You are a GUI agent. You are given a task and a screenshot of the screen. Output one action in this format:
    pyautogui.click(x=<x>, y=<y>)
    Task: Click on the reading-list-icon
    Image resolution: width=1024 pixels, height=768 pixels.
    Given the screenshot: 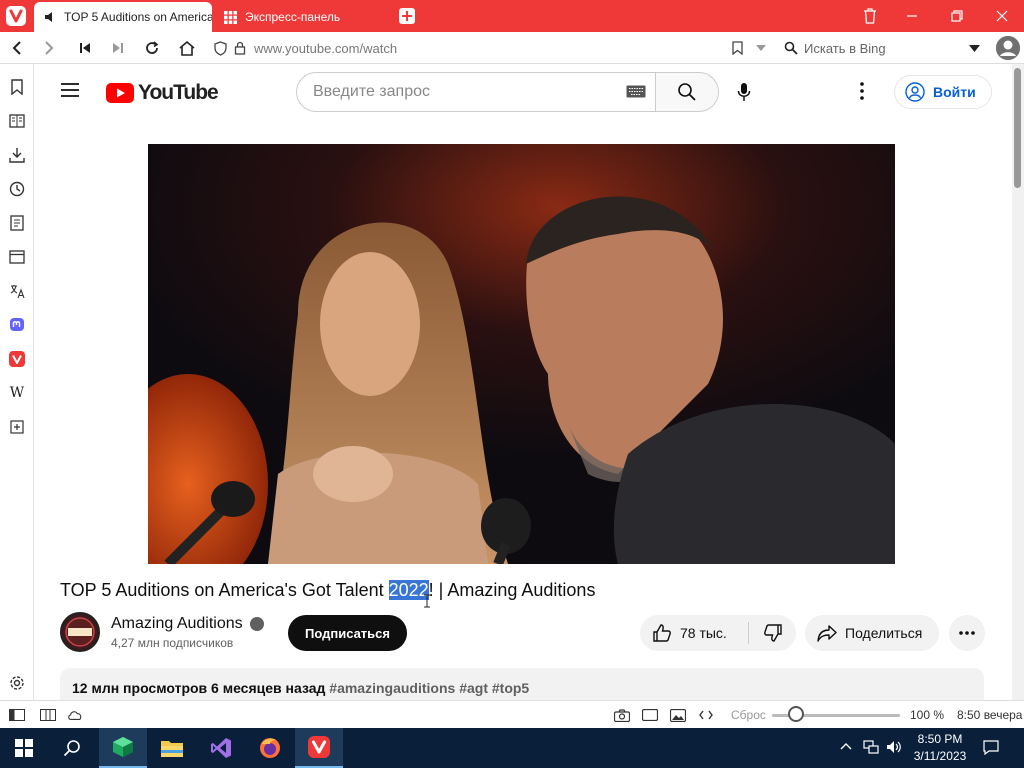 What is the action you would take?
    pyautogui.click(x=17, y=121)
    